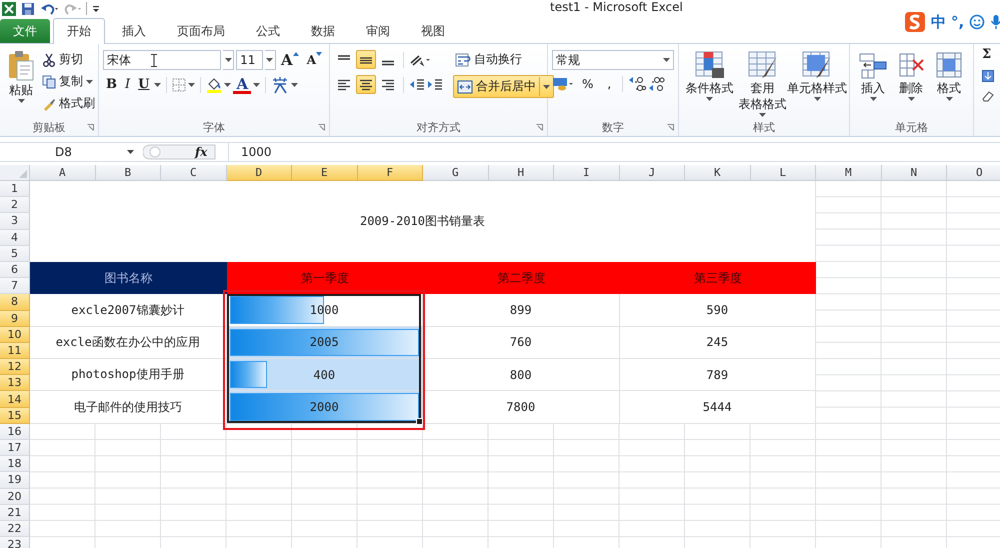 The image size is (1000, 548). Describe the element at coordinates (15, 351) in the screenshot. I see `row-header: 11` at that location.